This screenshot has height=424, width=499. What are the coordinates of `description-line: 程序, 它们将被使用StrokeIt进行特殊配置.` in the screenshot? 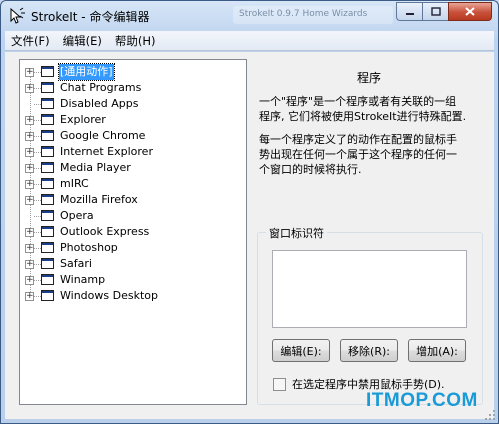 It's located at (363, 116).